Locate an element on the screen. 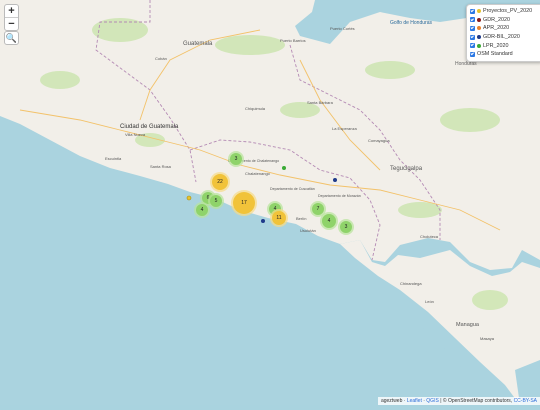 The height and width of the screenshot is (410, 540). layer-label-gdr: GDR_2020 is located at coordinates (496, 19).